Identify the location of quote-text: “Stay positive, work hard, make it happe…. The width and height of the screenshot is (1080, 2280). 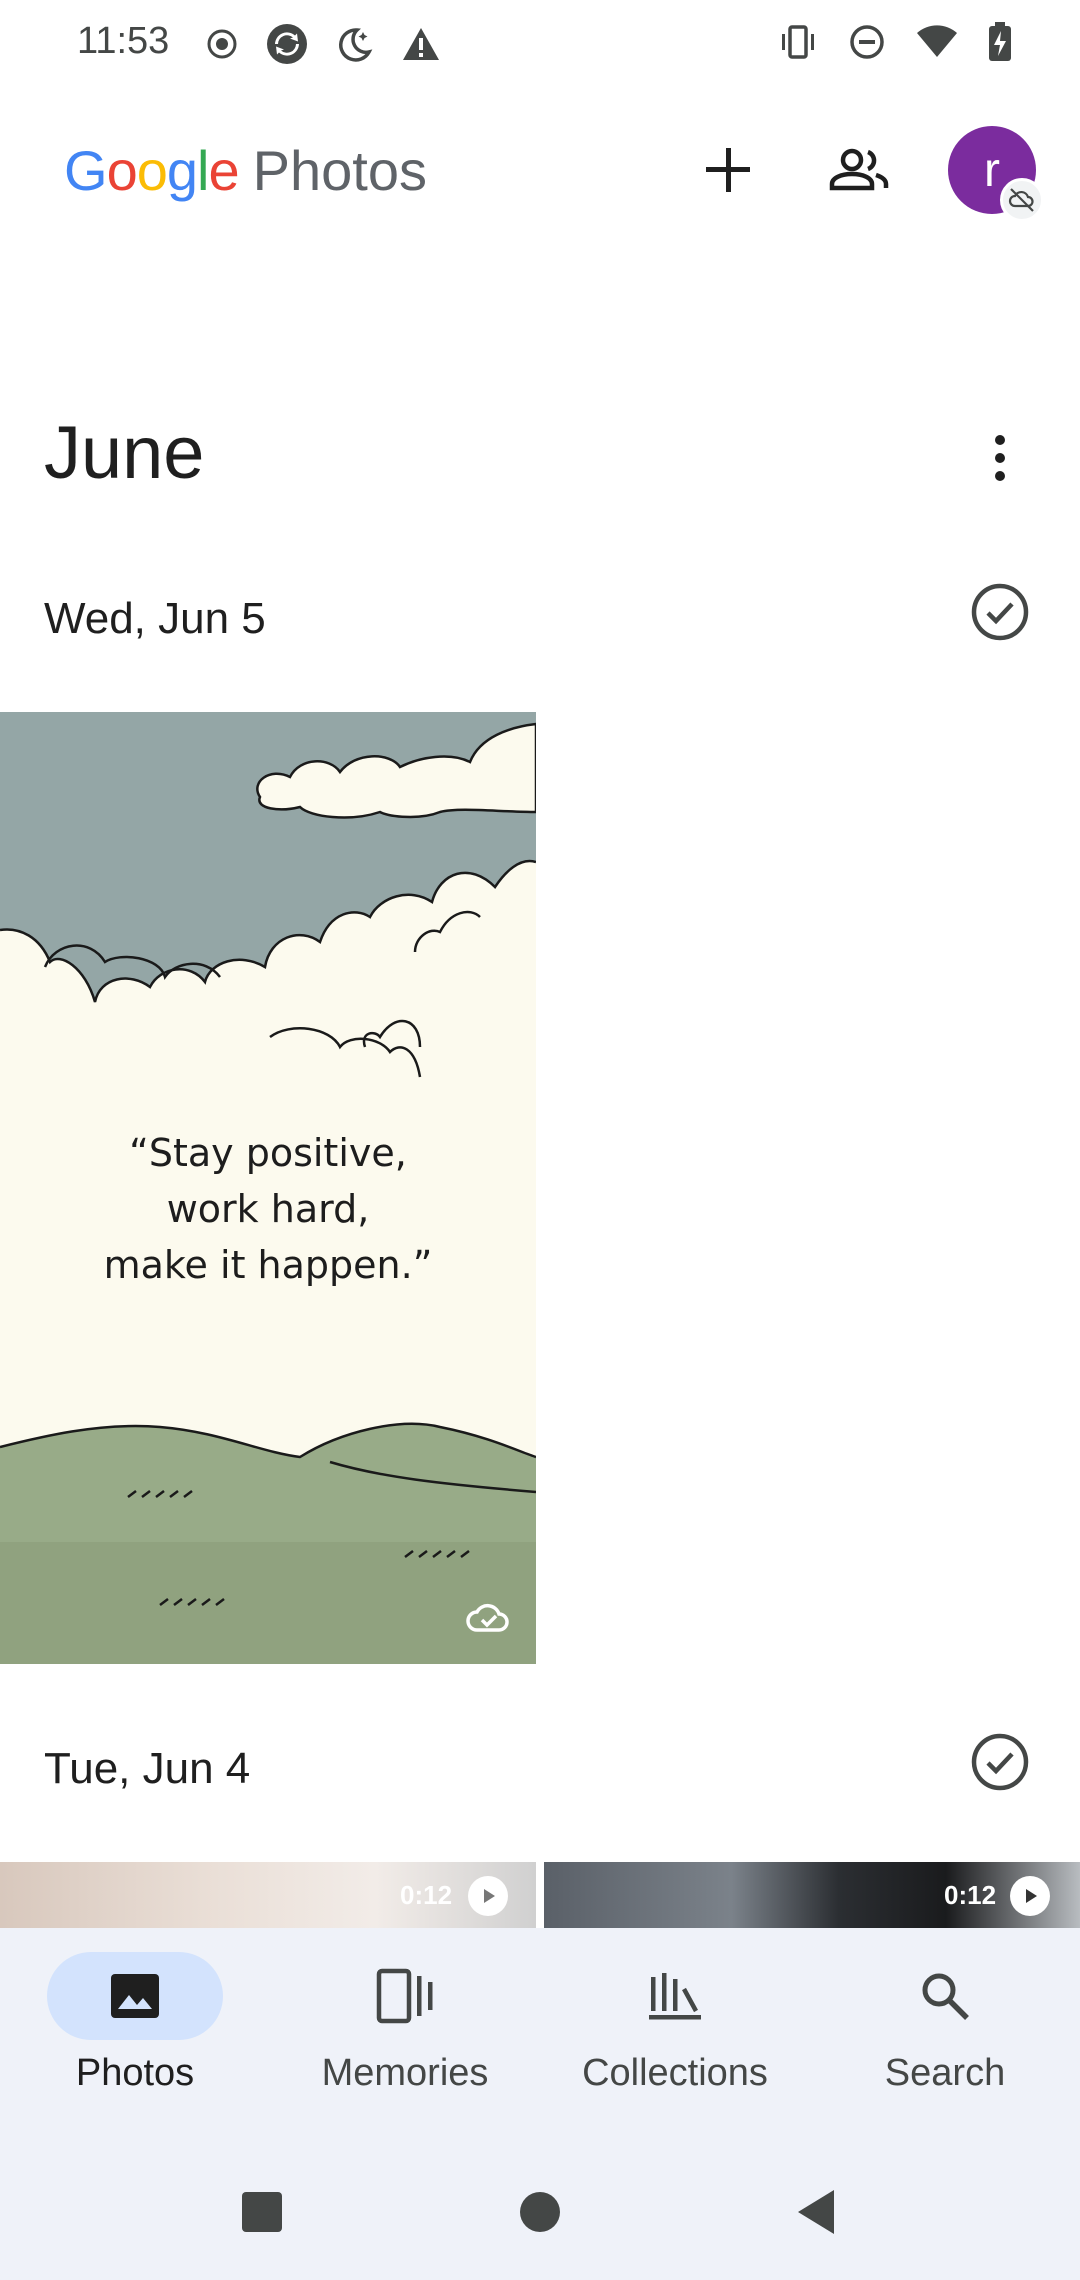
(268, 1209).